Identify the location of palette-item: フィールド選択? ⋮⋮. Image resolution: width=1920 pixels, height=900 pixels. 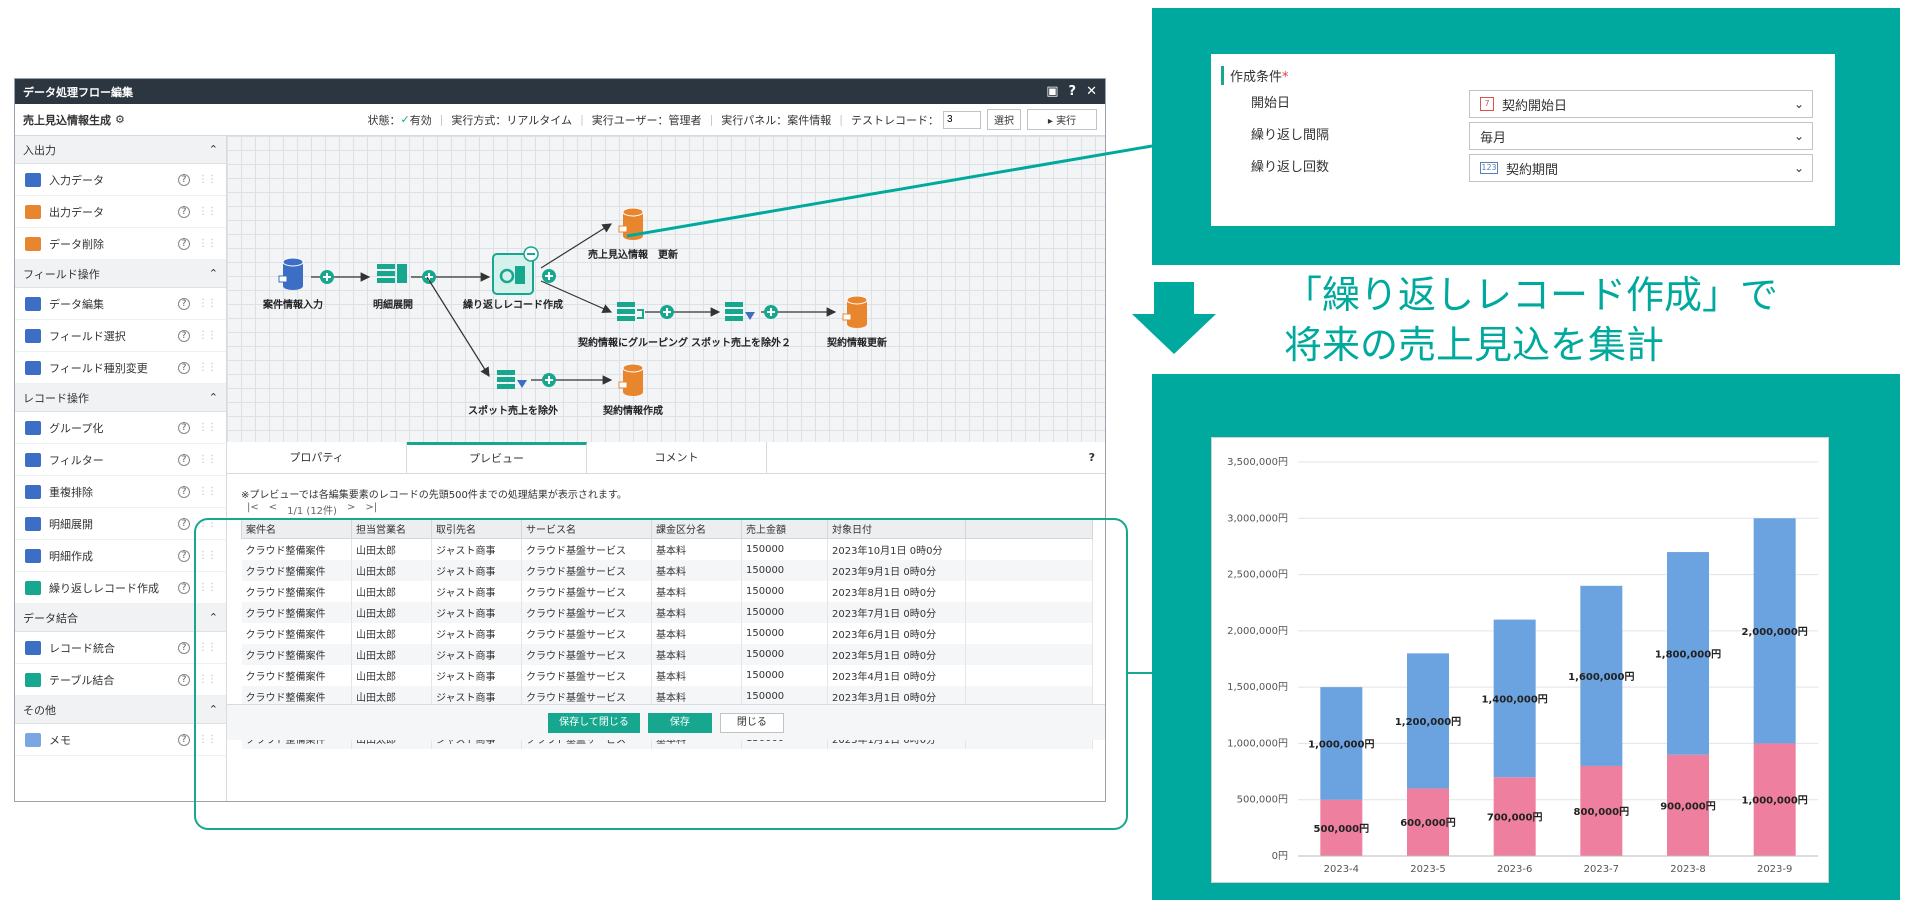
(120, 336).